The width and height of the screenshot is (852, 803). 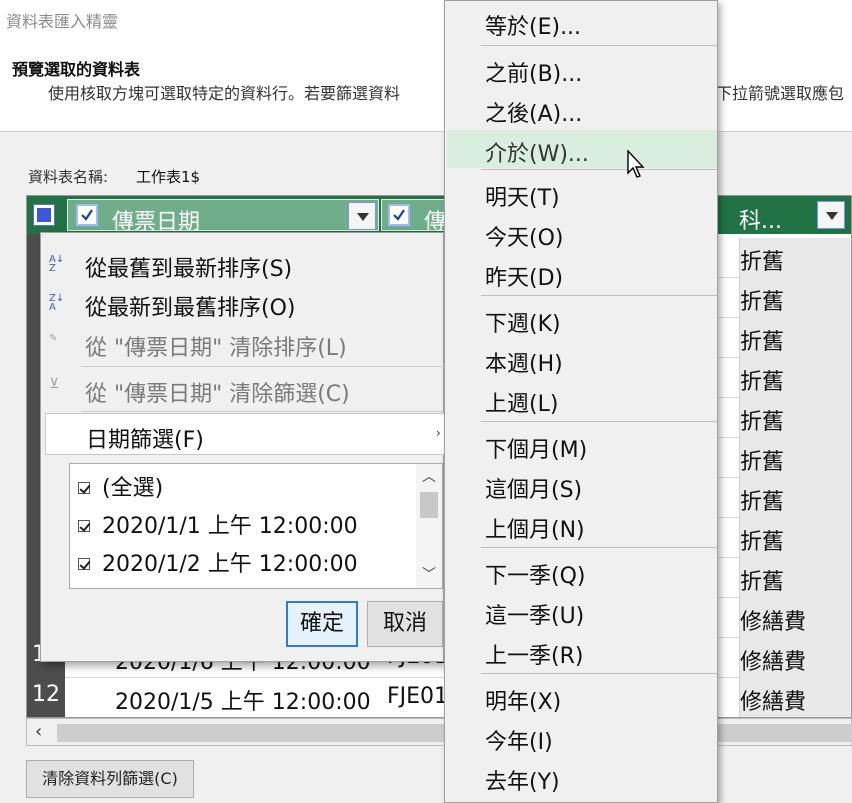 What do you see at coordinates (524, 278) in the screenshot?
I see `submenu-item-label: 昨天(D)` at bounding box center [524, 278].